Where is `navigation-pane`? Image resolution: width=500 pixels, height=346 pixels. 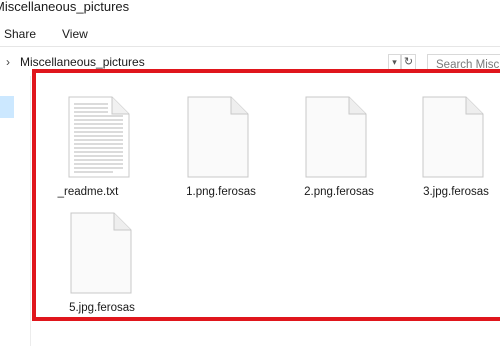
navigation-pane is located at coordinates (15, 211).